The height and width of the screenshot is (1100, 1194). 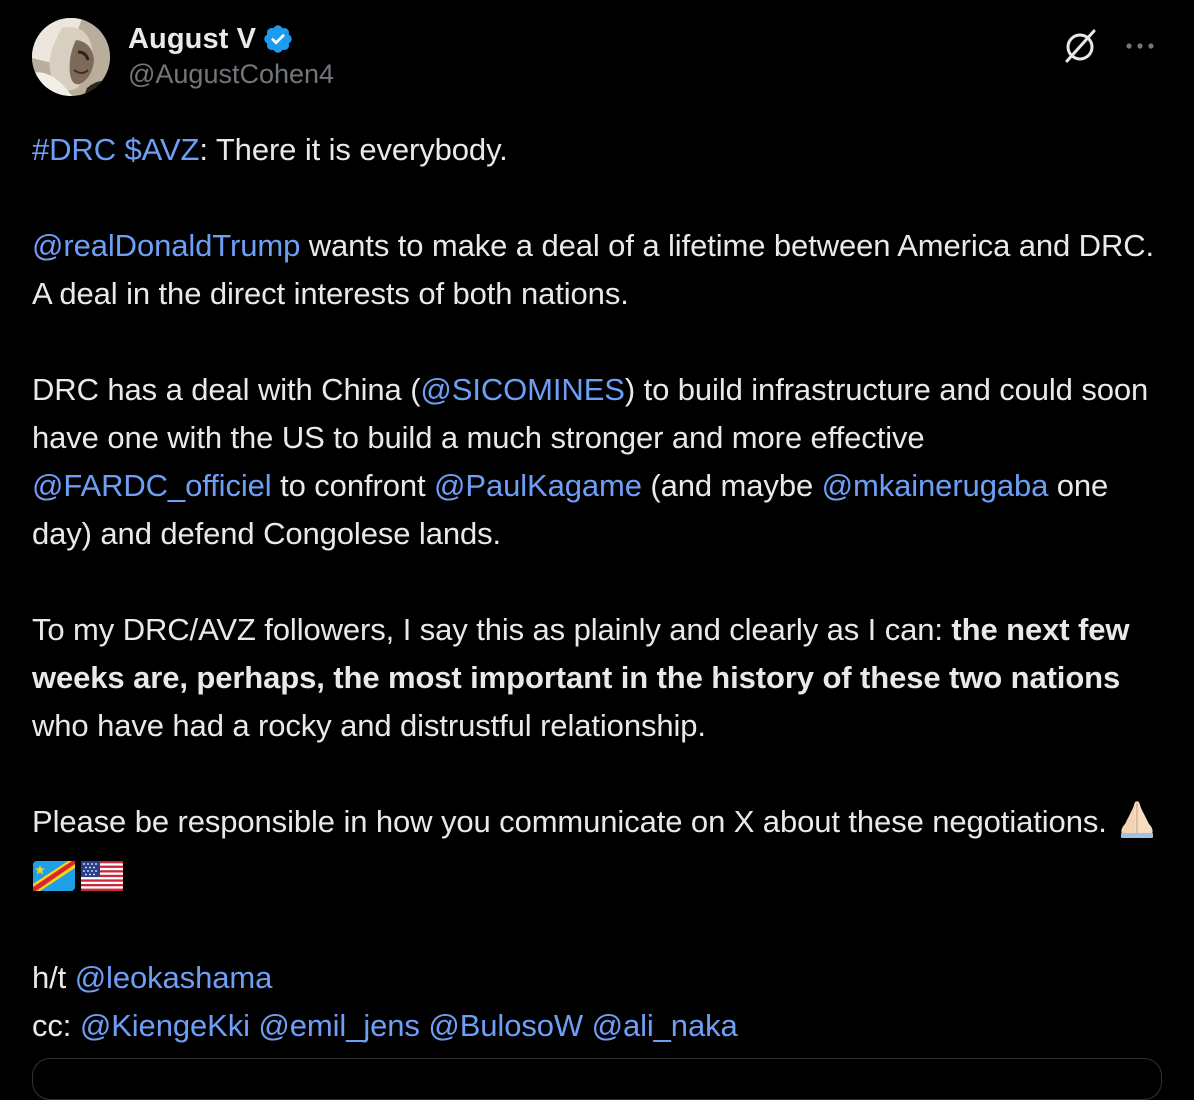 I want to click on author-names: August V @AugustCohen4, so click(x=231, y=55).